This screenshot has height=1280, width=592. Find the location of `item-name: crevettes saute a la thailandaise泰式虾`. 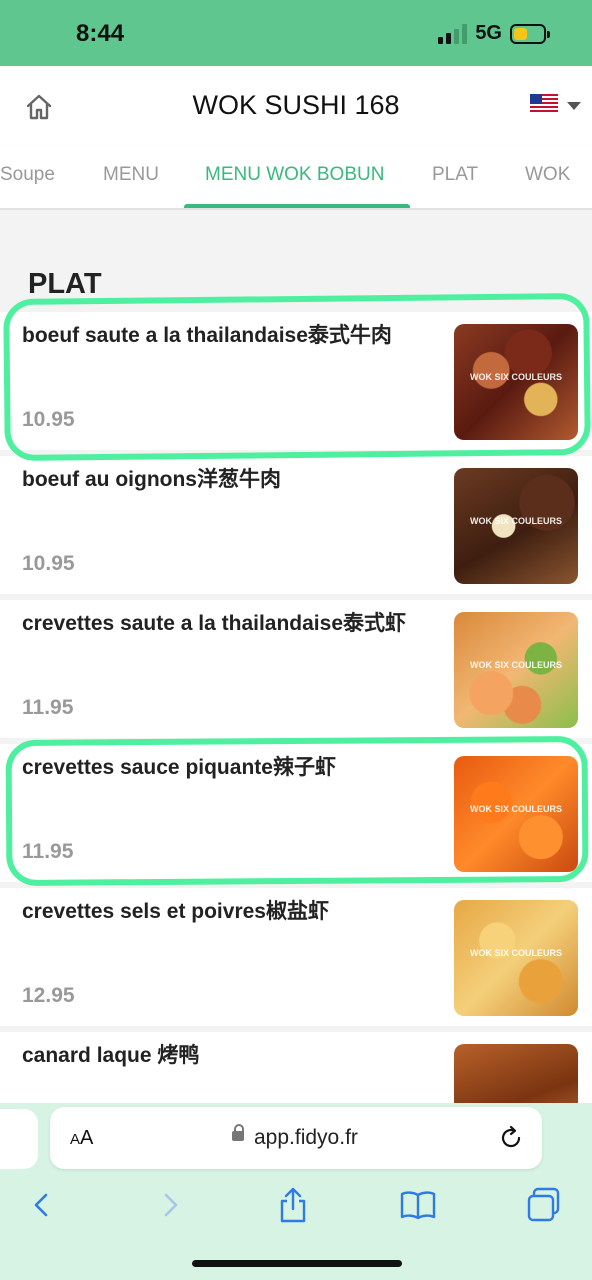

item-name: crevettes saute a la thailandaise泰式虾 is located at coordinates (214, 623).